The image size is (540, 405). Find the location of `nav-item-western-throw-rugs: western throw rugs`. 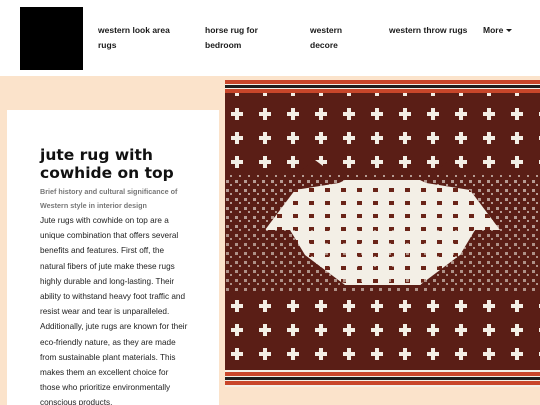

nav-item-western-throw-rugs: western throw rugs is located at coordinates (429, 30).